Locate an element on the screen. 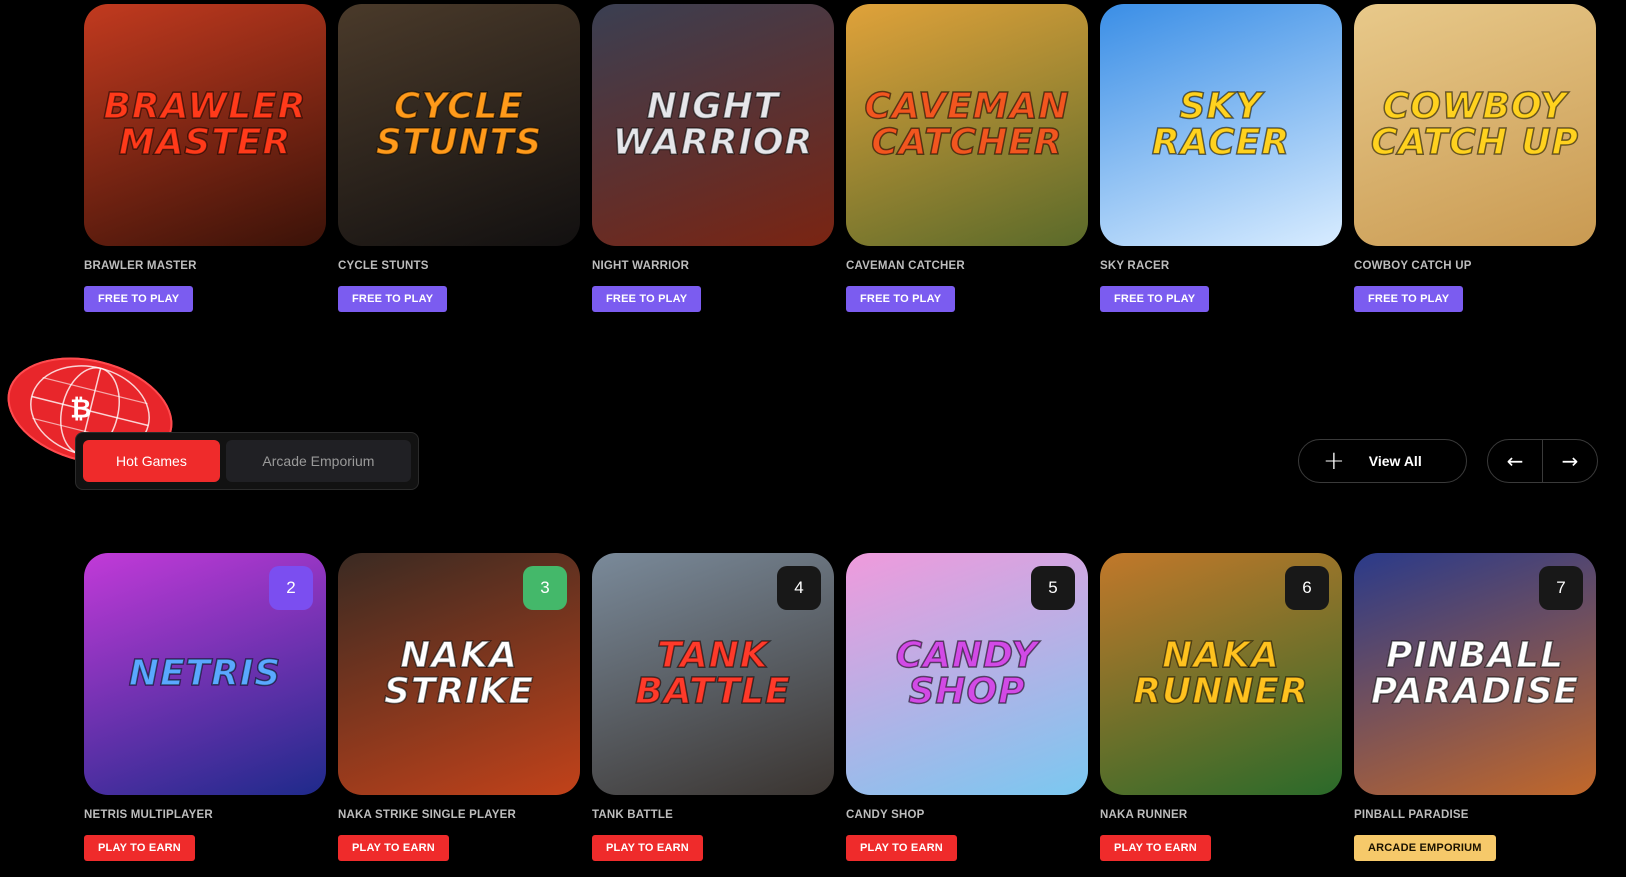  game-title: CYCLE STUNTS is located at coordinates (383, 266).